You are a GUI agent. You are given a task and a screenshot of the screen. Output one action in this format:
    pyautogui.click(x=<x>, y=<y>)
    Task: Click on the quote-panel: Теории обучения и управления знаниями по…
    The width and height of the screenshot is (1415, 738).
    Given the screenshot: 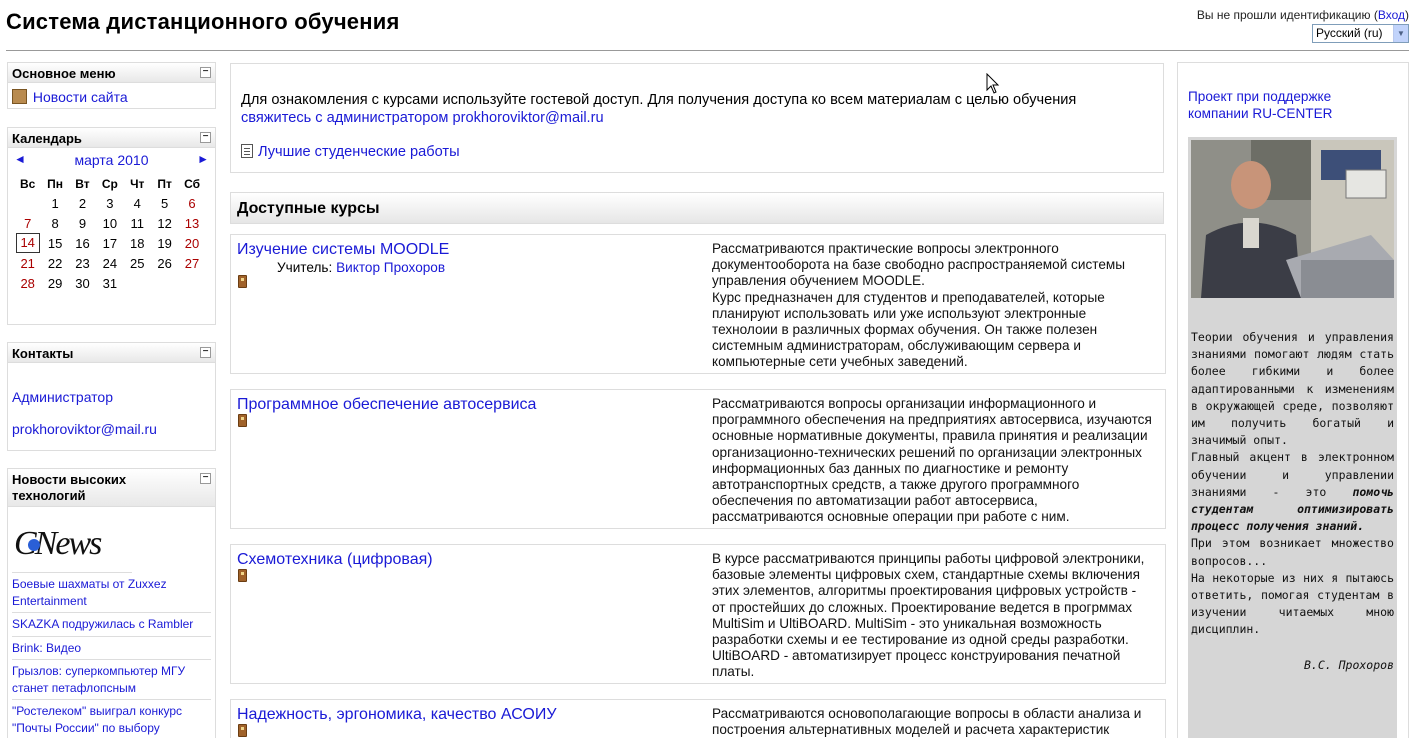 What is the action you would take?
    pyautogui.click(x=1292, y=437)
    